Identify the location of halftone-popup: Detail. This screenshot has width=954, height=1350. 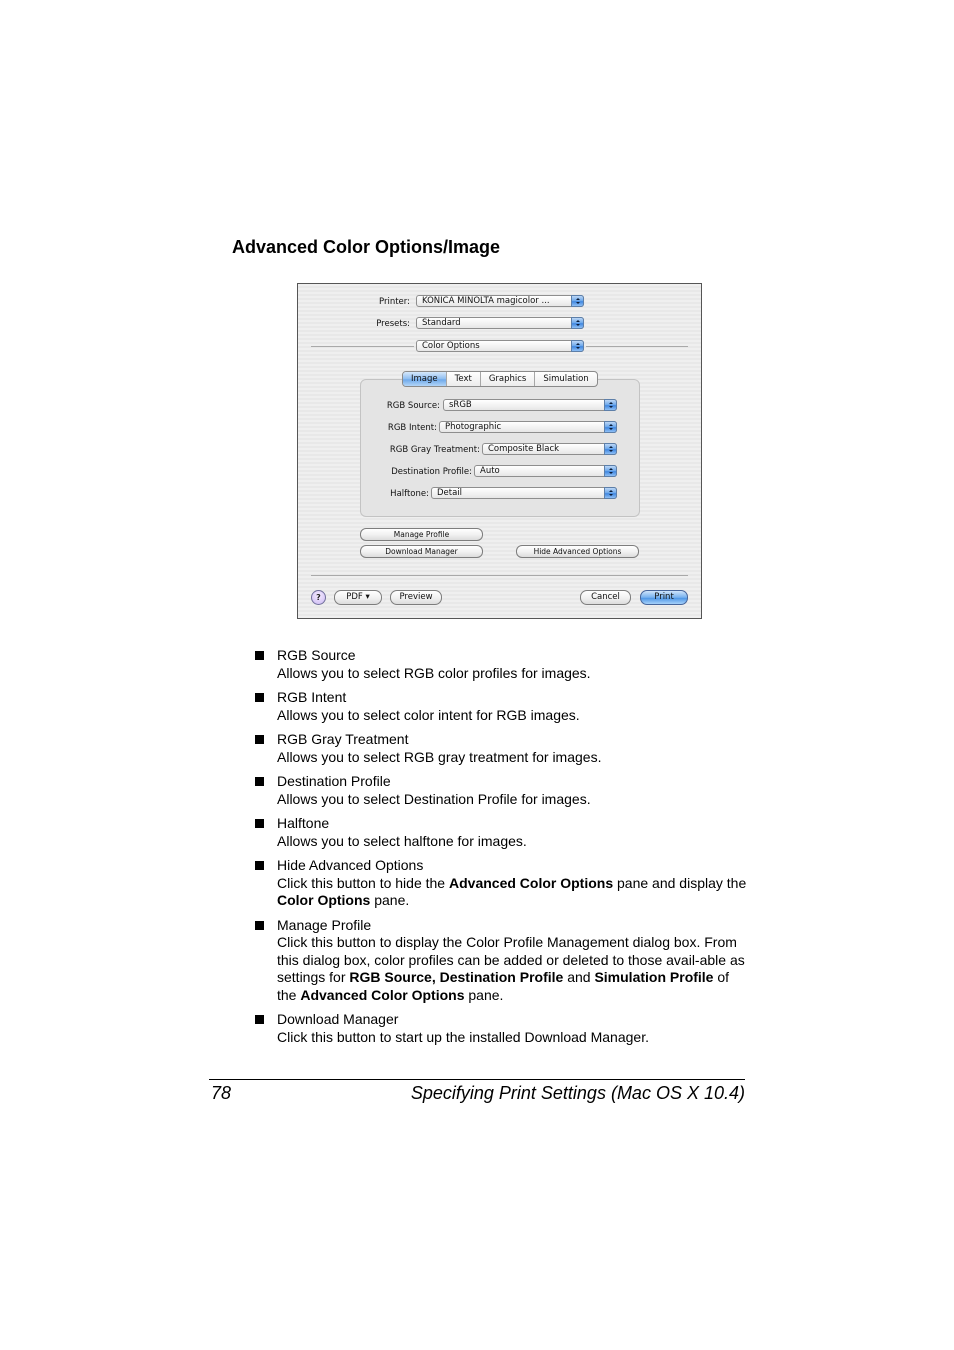
(524, 493).